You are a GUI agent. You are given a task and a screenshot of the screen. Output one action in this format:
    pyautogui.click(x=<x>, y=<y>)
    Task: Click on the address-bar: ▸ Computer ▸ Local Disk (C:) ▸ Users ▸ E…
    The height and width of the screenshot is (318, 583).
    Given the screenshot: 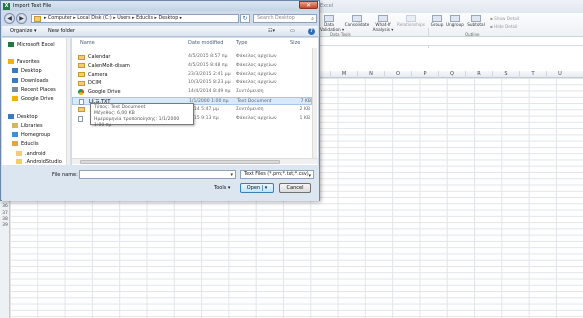 What is the action you would take?
    pyautogui.click(x=135, y=18)
    